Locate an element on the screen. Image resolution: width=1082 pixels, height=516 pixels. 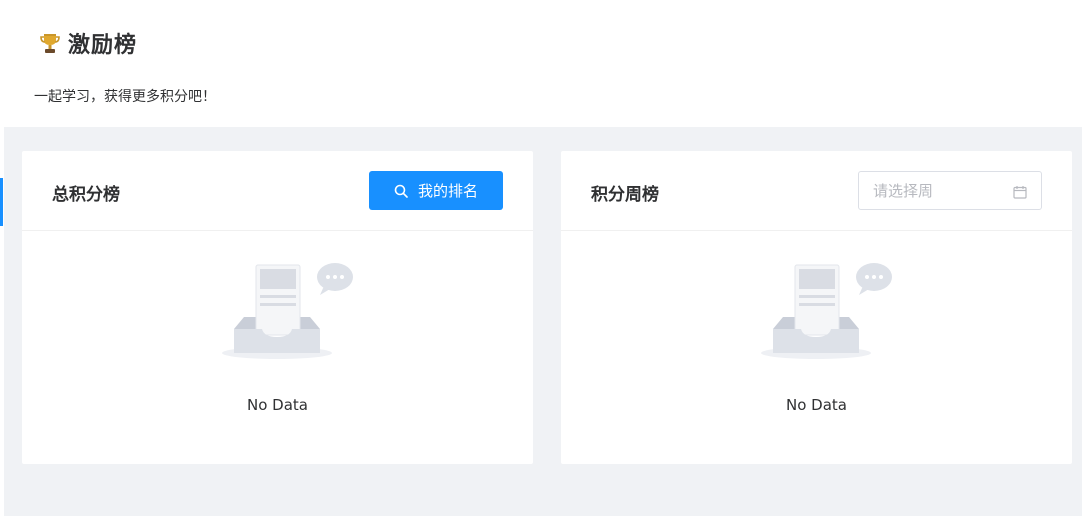
my-rank-button: 我的排名 is located at coordinates (436, 190).